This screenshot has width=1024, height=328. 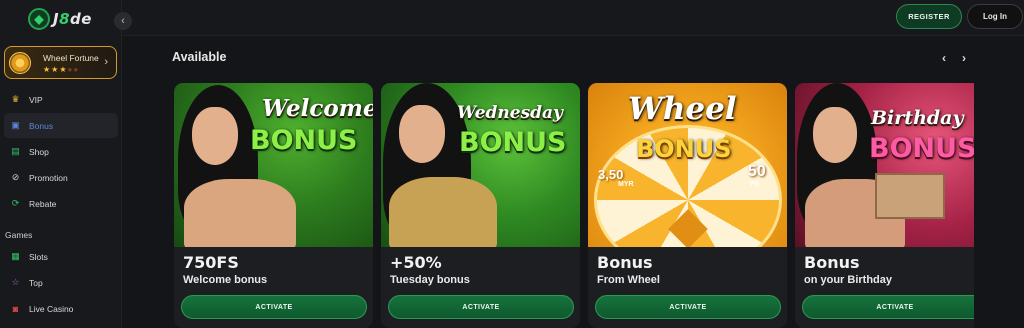 What do you see at coordinates (626, 184) in the screenshot?
I see `wheel-left-unit: MYR` at bounding box center [626, 184].